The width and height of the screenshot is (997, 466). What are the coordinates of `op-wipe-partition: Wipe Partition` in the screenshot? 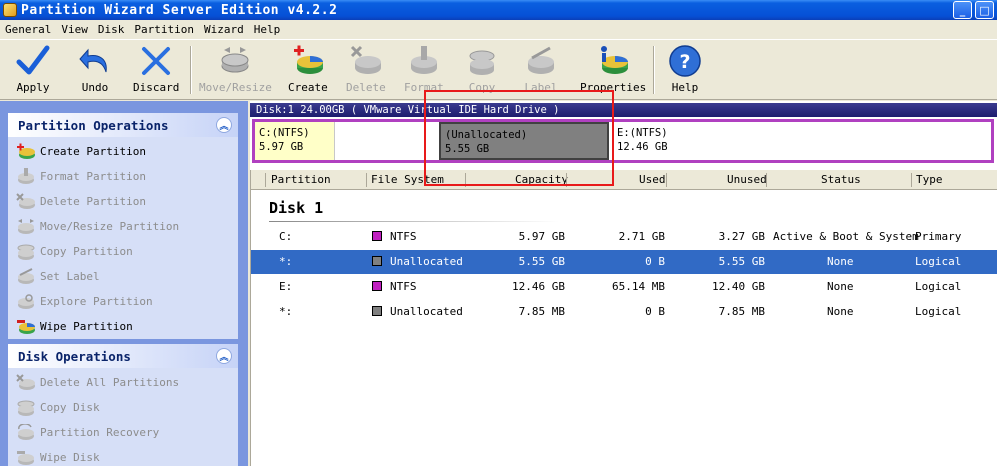 It's located at (123, 326).